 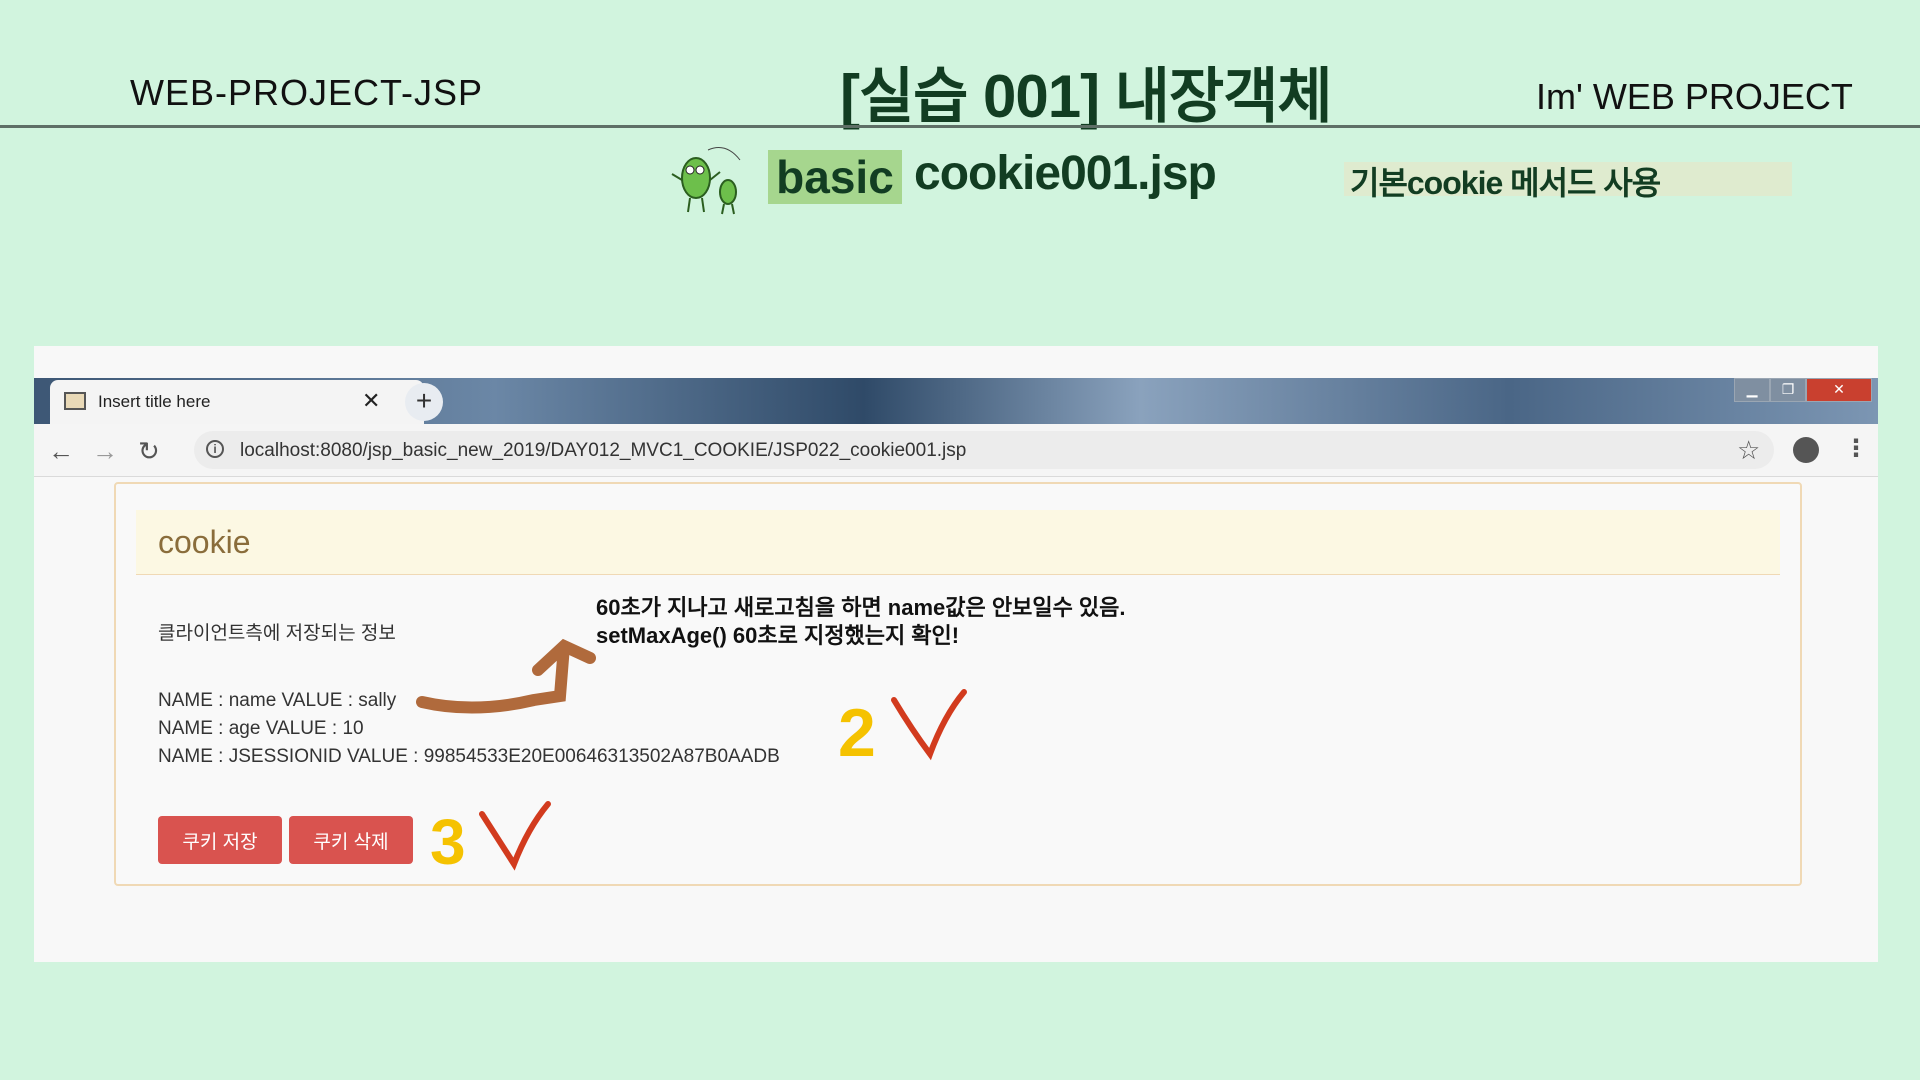 What do you see at coordinates (149, 451) in the screenshot?
I see `reload-icon: ↻` at bounding box center [149, 451].